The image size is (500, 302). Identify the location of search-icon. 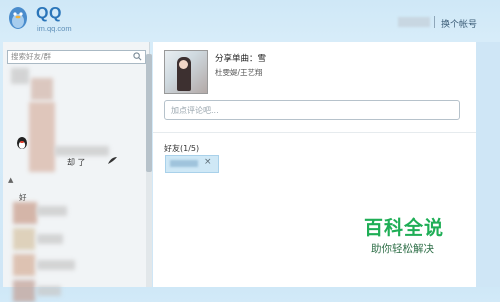
(137, 56).